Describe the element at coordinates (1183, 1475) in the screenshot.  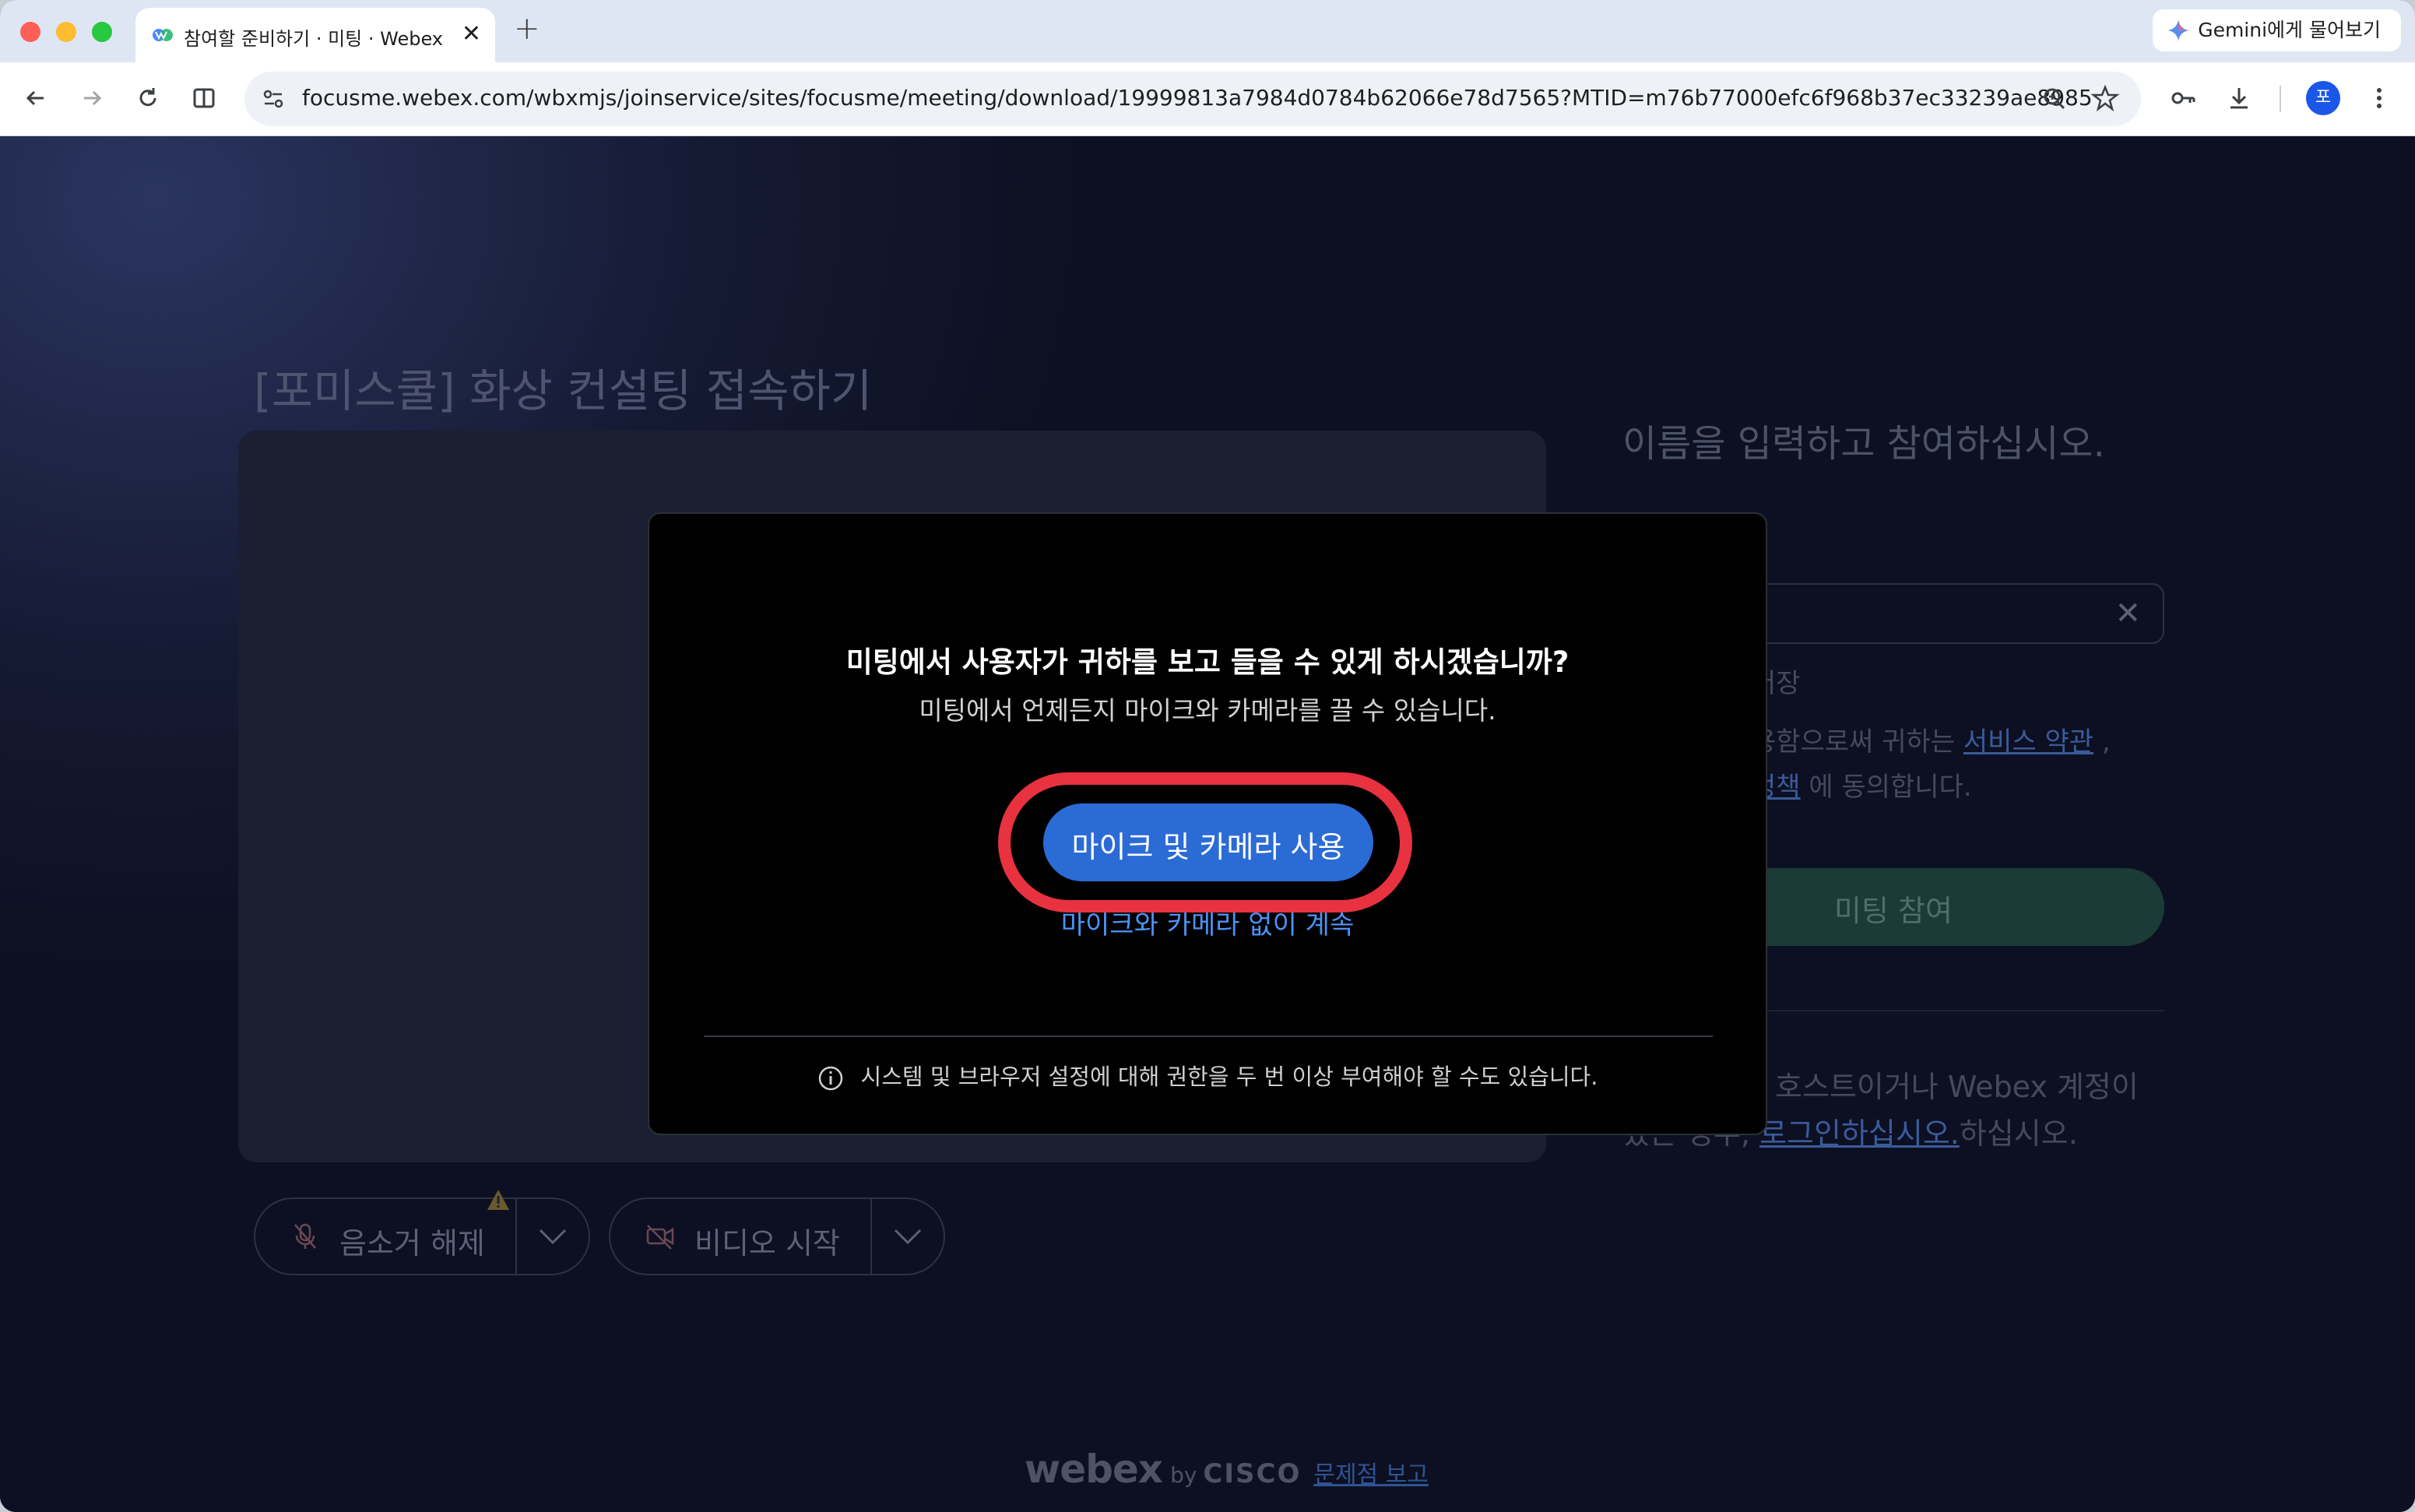
I see `brand-by: by` at that location.